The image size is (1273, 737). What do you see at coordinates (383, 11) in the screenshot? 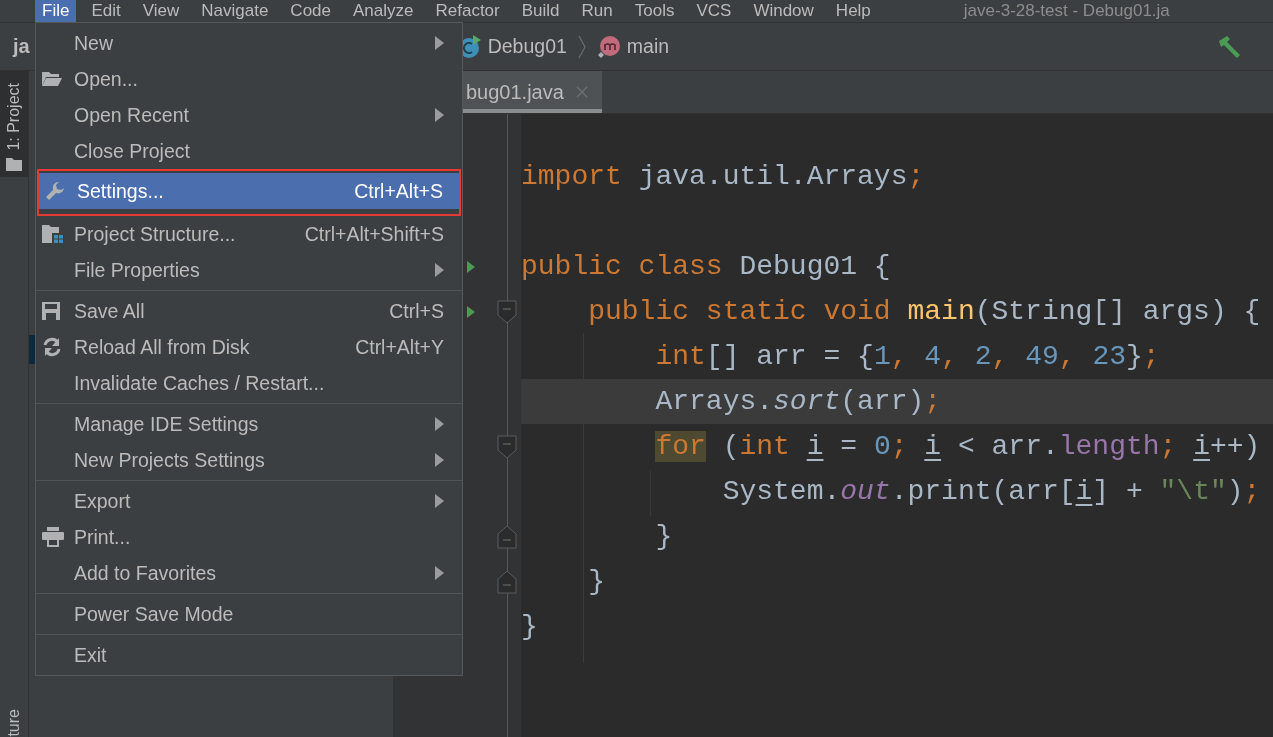
I see `menu-bar-item: Analyze` at bounding box center [383, 11].